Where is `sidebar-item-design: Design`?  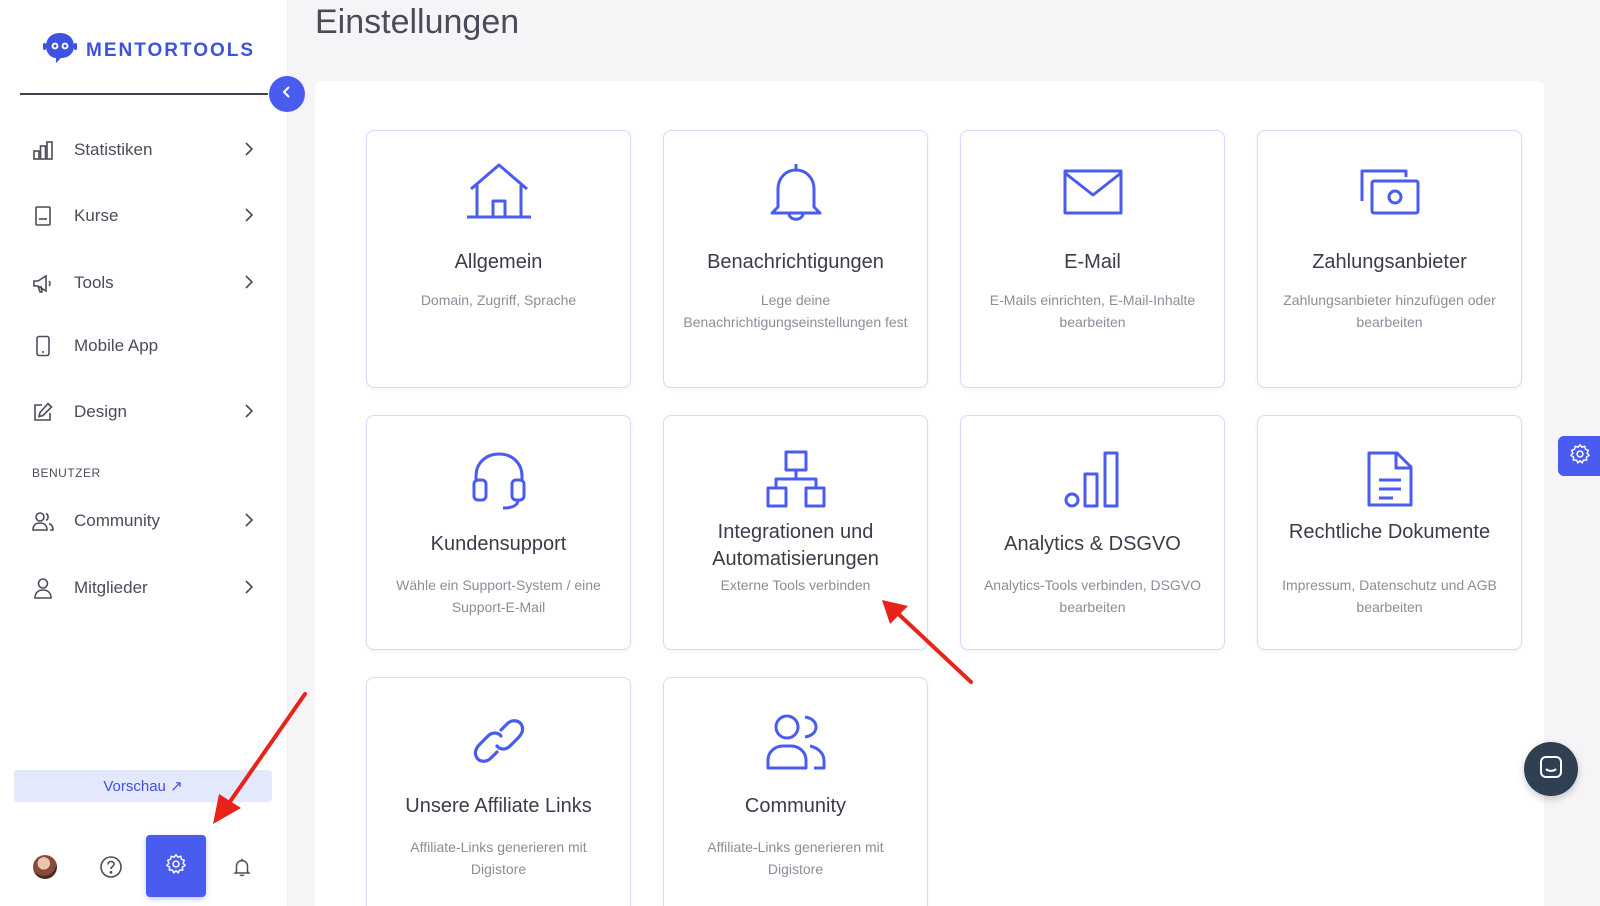 sidebar-item-design: Design is located at coordinates (143, 412).